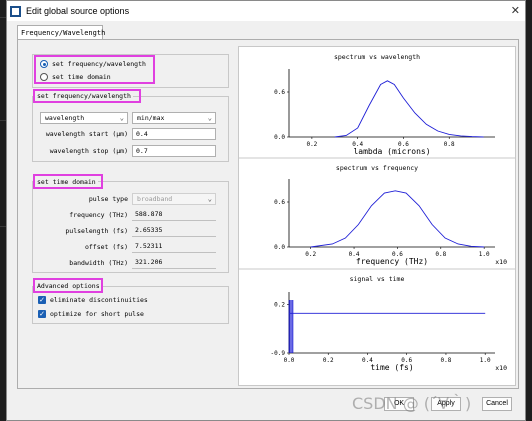  What do you see at coordinates (174, 215) in the screenshot?
I see `frequency-value: 588.878` at bounding box center [174, 215].